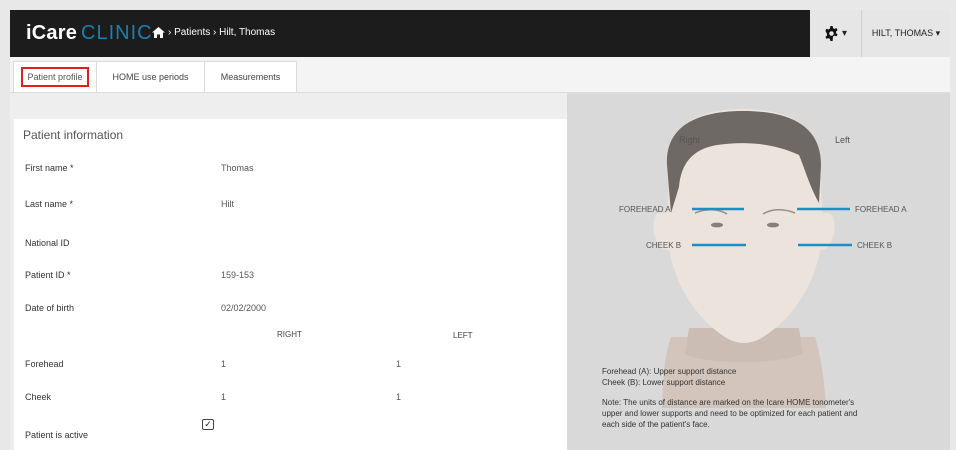  Describe the element at coordinates (656, 424) in the screenshot. I see `note-line-3: each side of the patient's face.` at that location.